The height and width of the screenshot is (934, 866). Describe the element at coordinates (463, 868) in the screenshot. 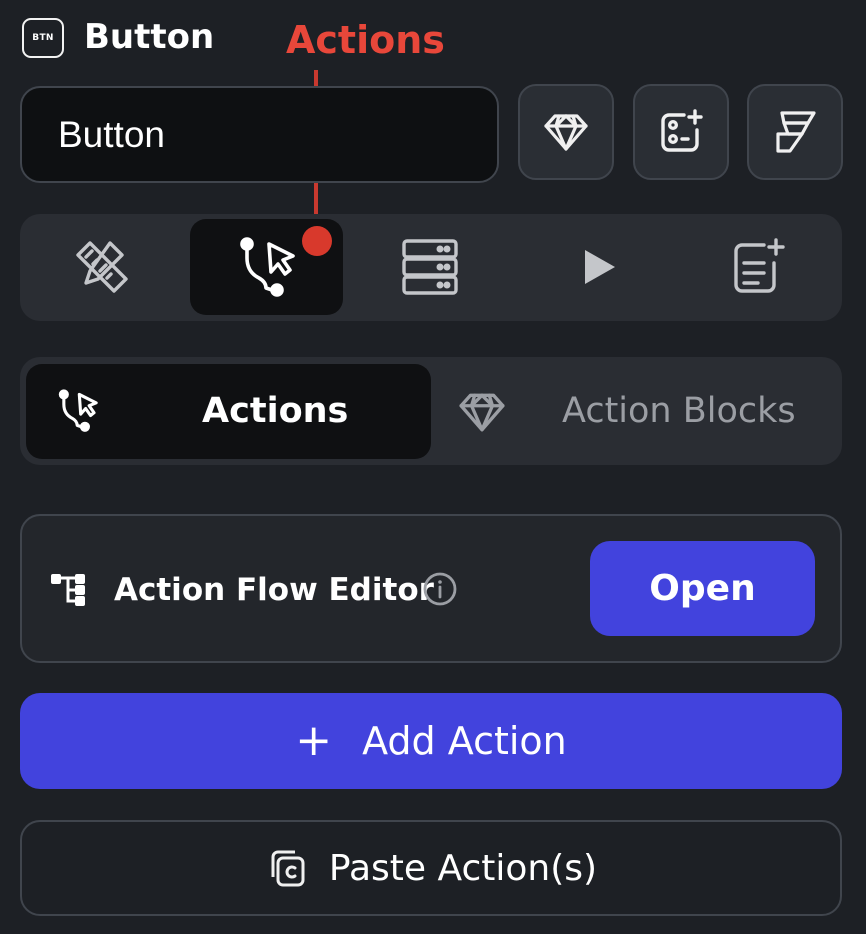

I see `paste-action-label: Paste Action(s)` at that location.